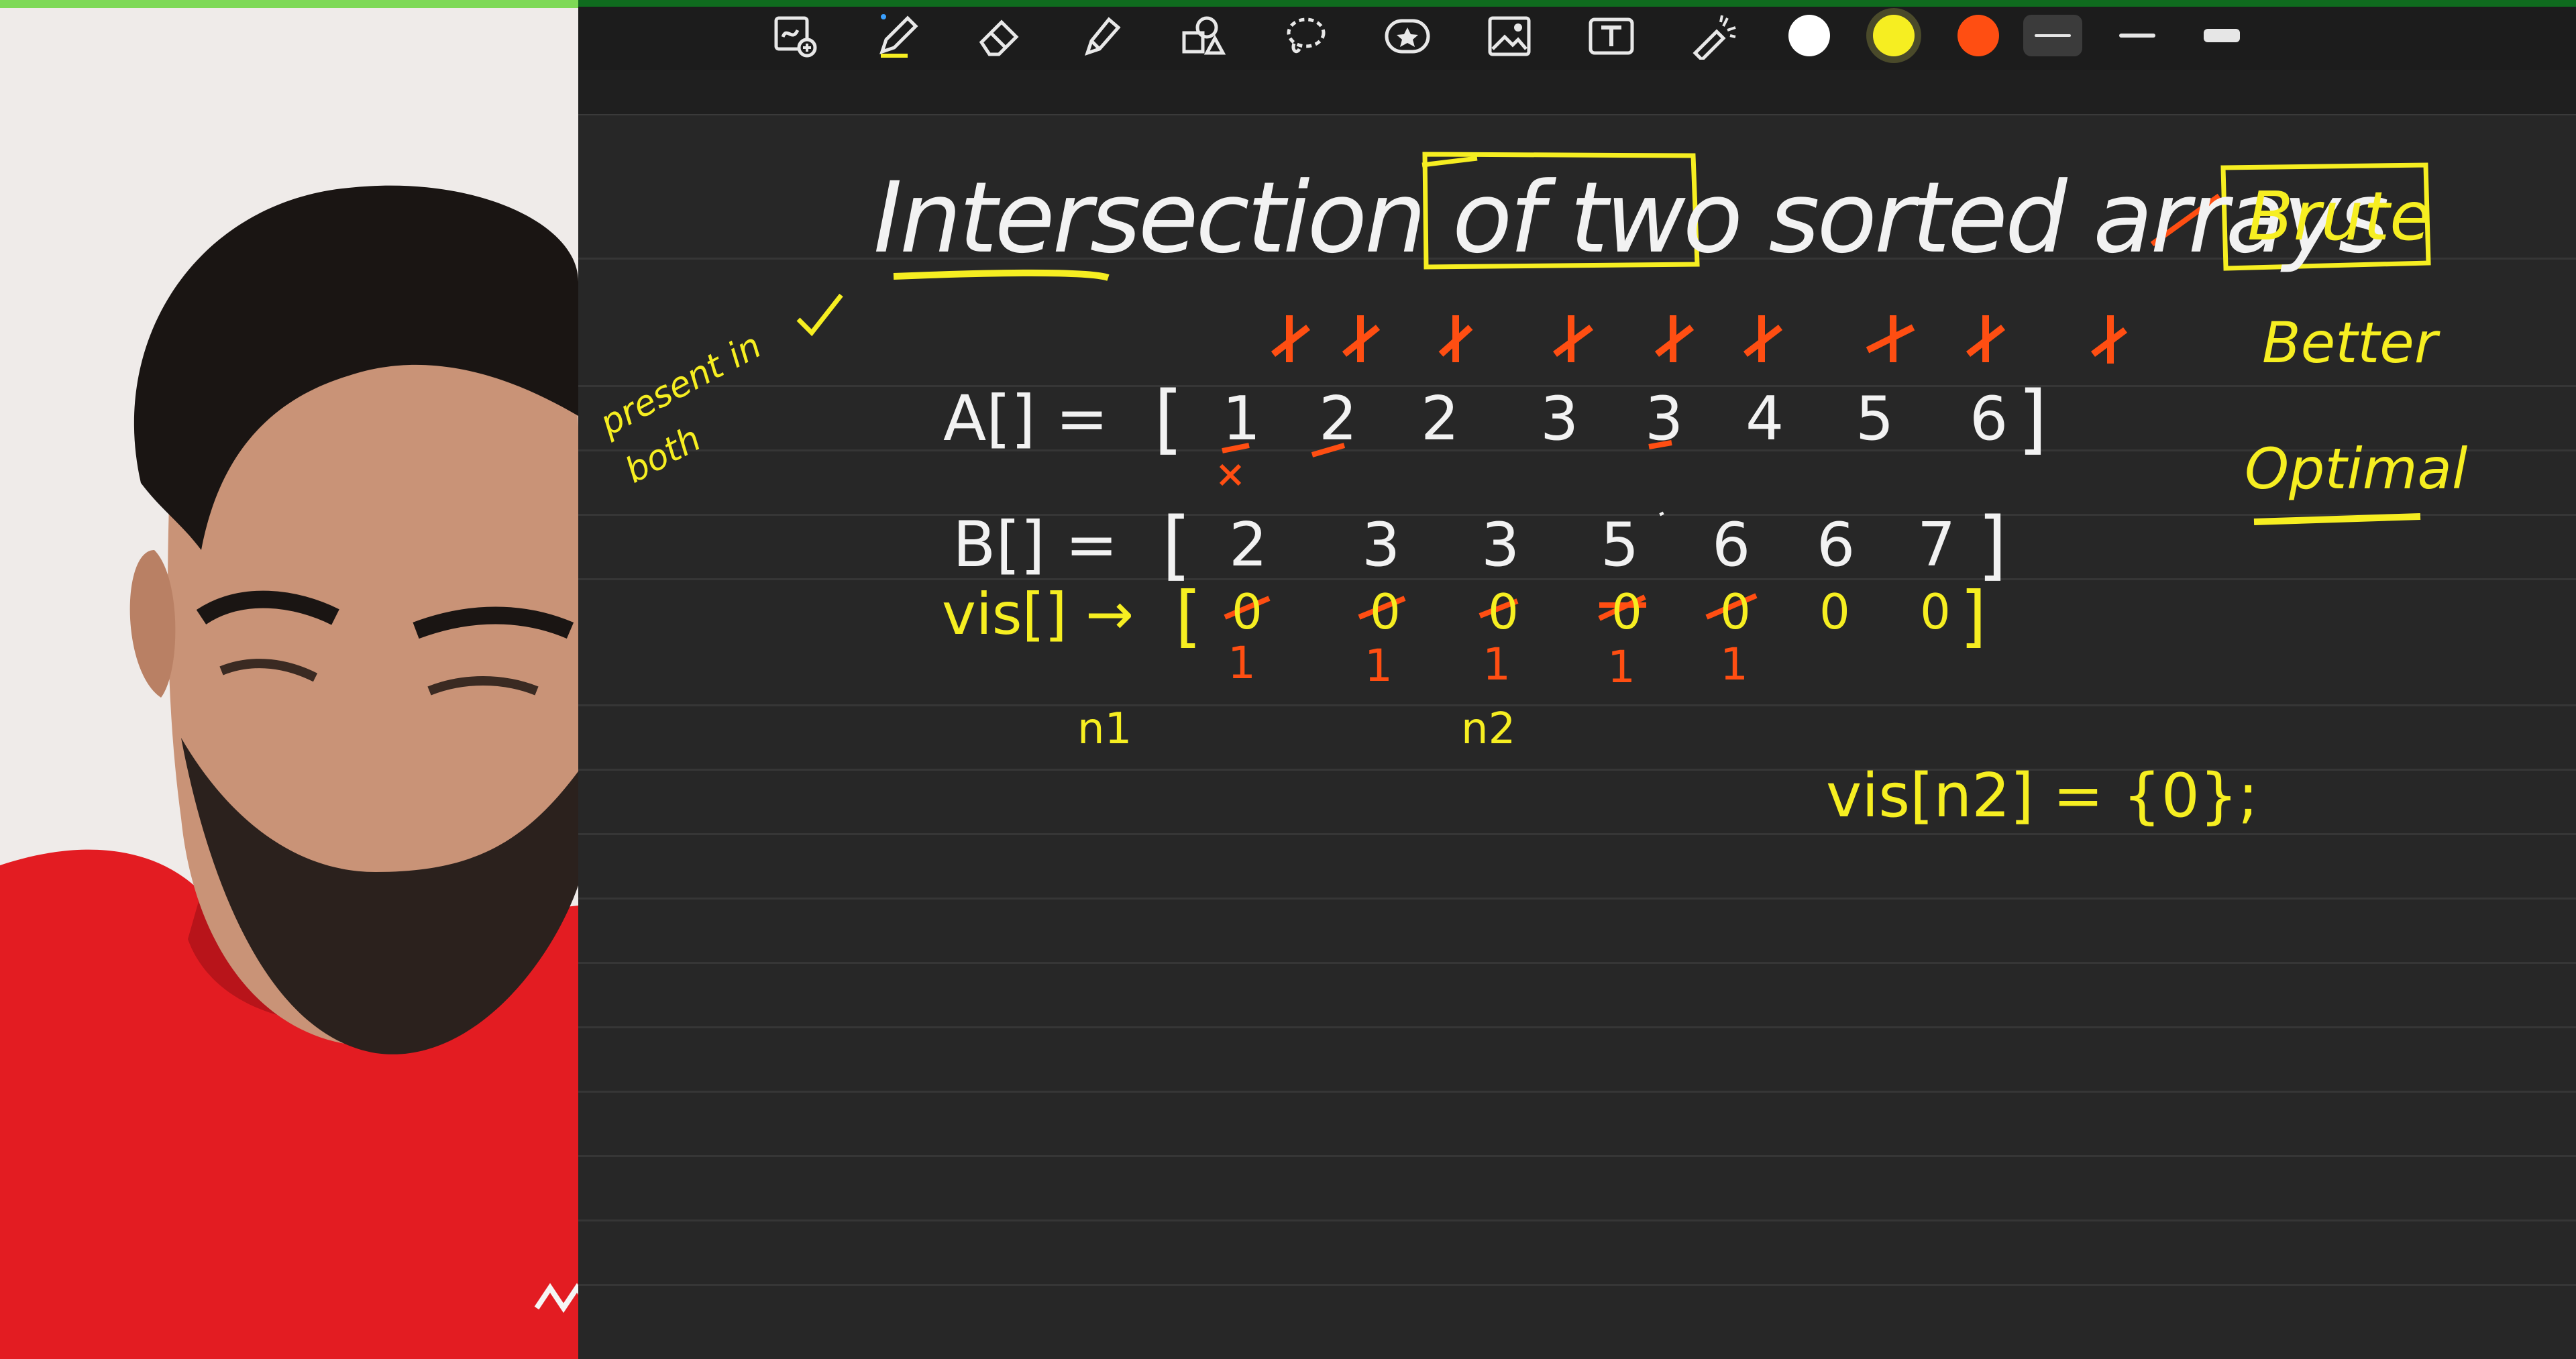 Image resolution: width=2576 pixels, height=1359 pixels. I want to click on approach-optimal: Optimal, so click(2356, 469).